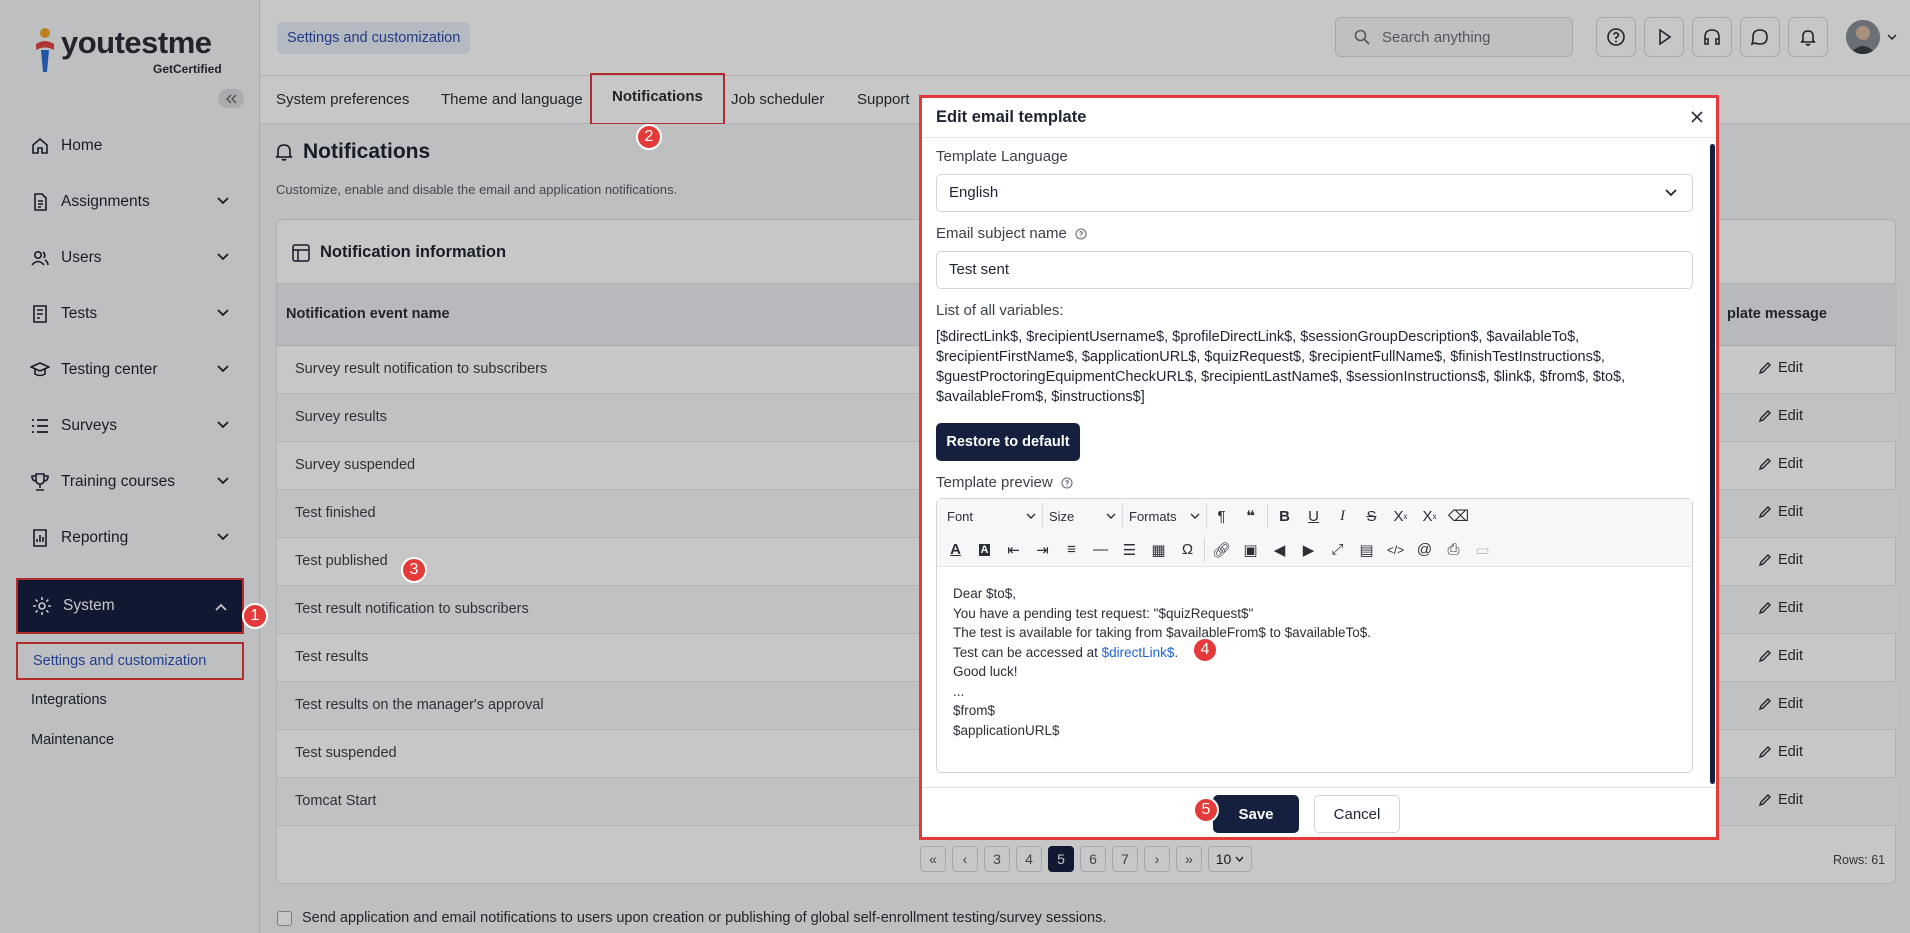  I want to click on sidebar-subitem-maintenance: Maintenance, so click(130, 740).